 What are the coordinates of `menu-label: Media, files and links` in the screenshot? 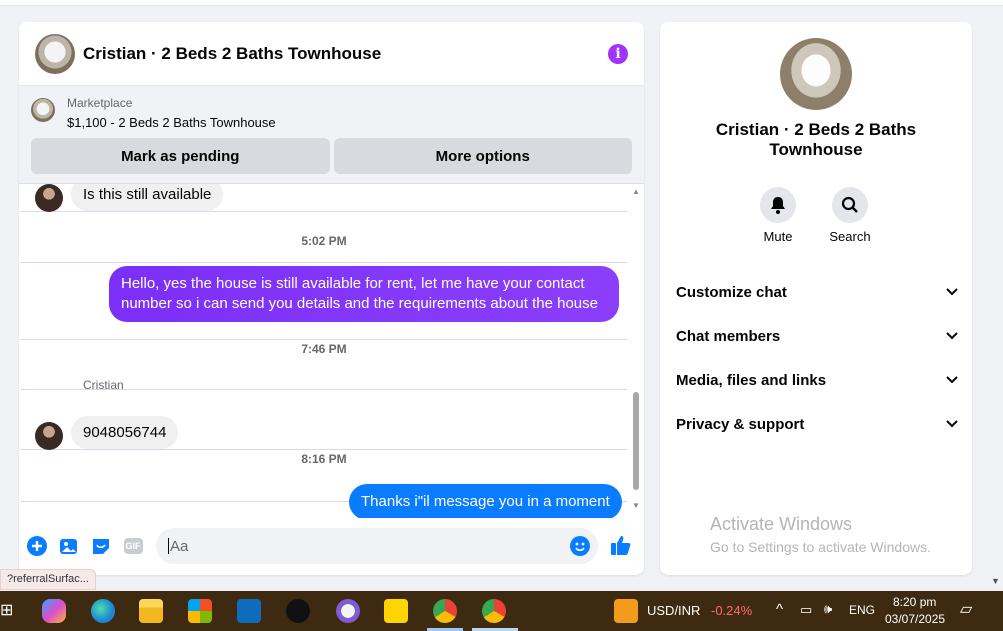 It's located at (751, 380).